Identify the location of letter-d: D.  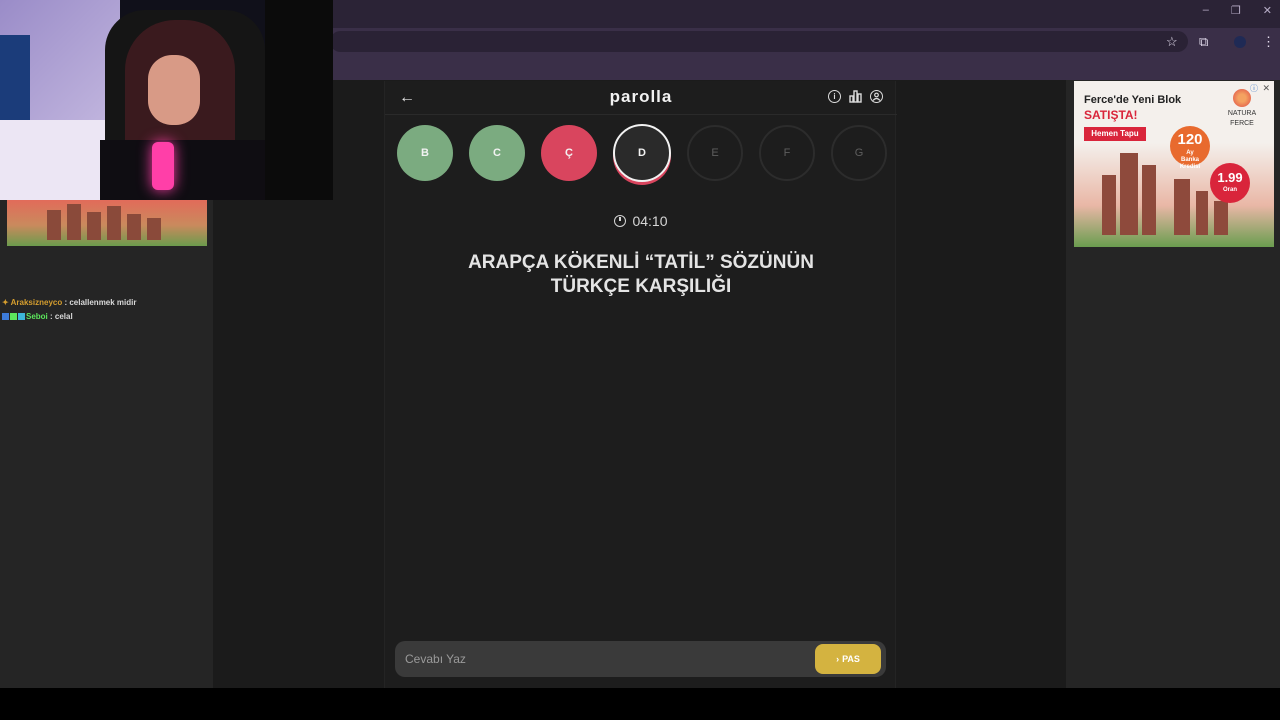
(642, 153).